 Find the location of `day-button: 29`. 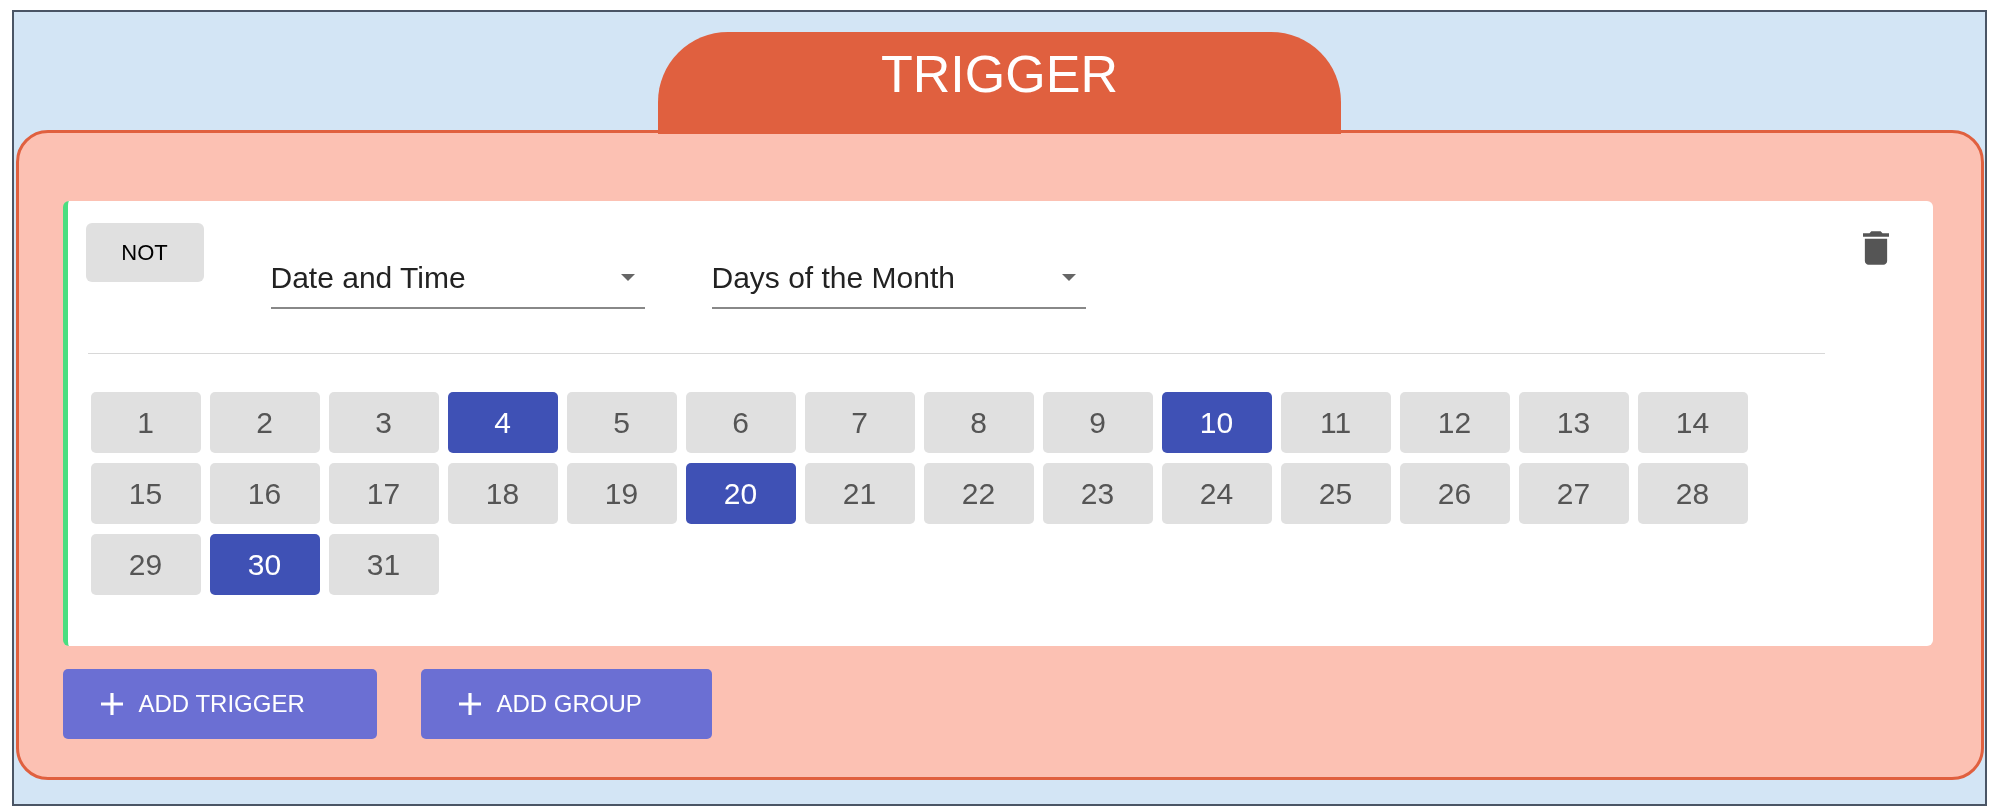

day-button: 29 is located at coordinates (145, 564).